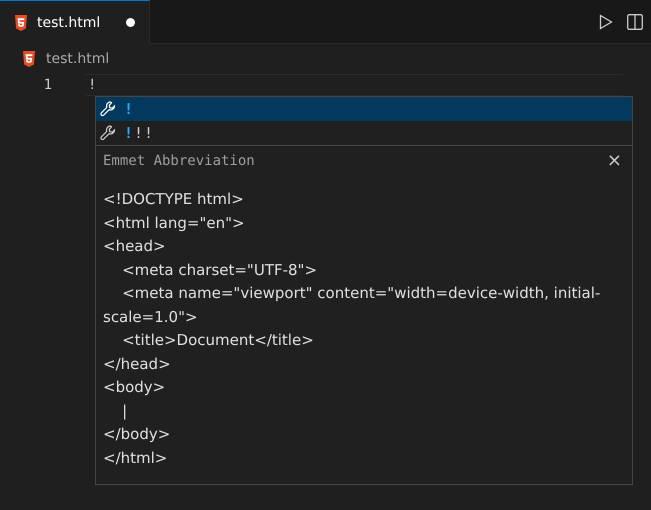 The width and height of the screenshot is (651, 510). What do you see at coordinates (635, 22) in the screenshot?
I see `split-editor-icon` at bounding box center [635, 22].